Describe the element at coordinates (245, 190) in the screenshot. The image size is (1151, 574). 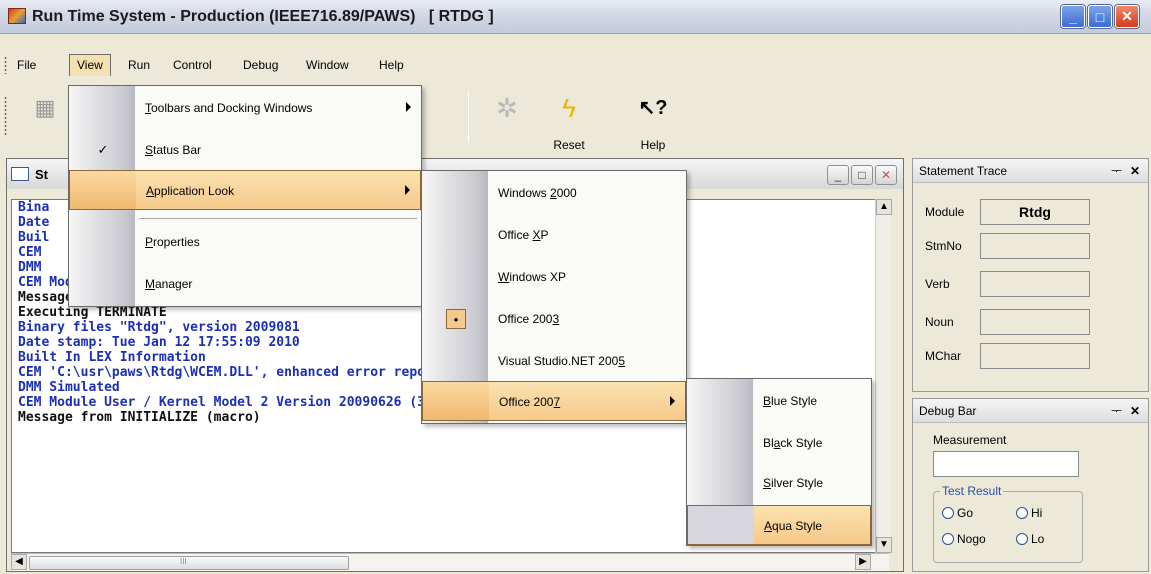
I see `menu-item-application-look: Application Look` at that location.